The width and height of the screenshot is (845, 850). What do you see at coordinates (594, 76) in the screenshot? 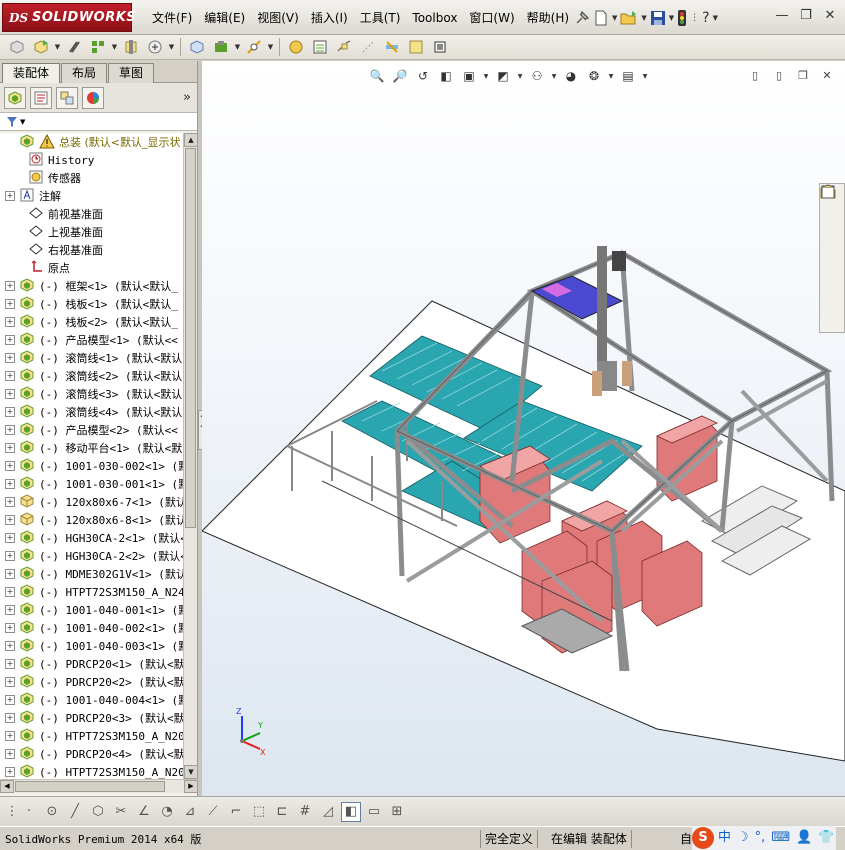
I see `apply-scene-icon: ❂` at bounding box center [594, 76].